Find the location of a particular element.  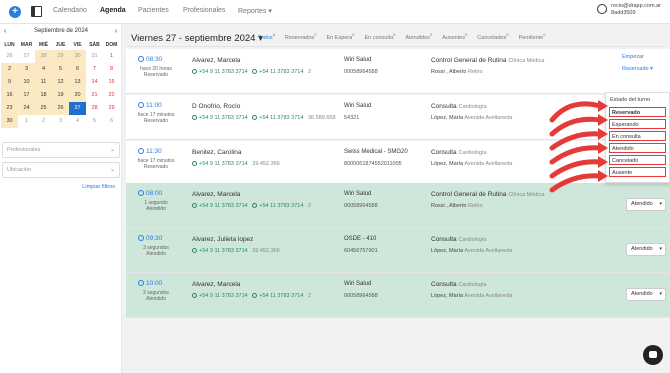

nav-reportes: Reportes ▾ is located at coordinates (255, 11).